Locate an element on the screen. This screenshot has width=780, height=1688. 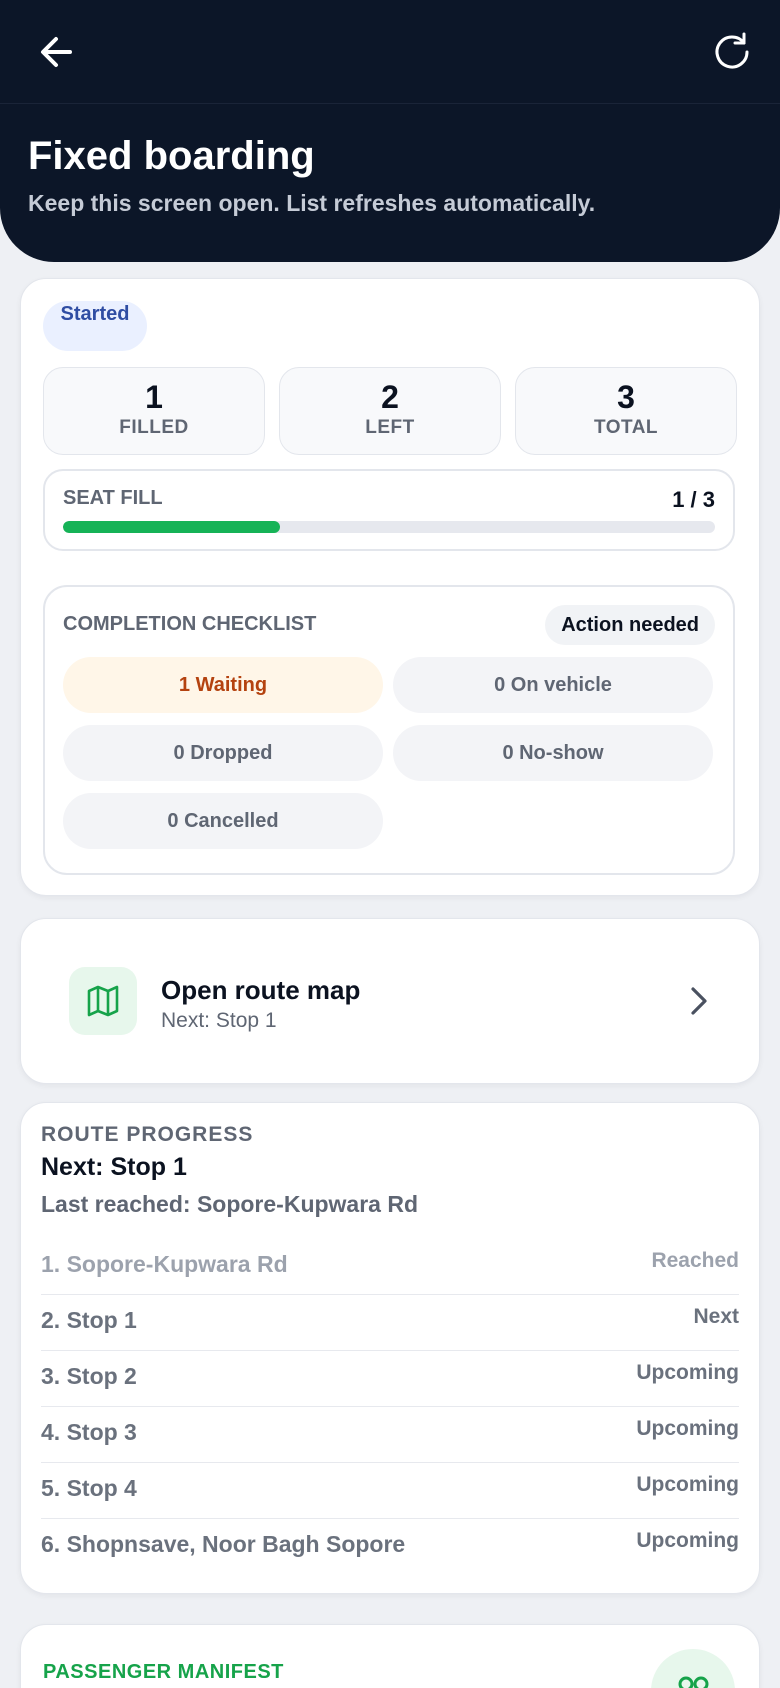
stat-label: LEFT is located at coordinates (390, 427).